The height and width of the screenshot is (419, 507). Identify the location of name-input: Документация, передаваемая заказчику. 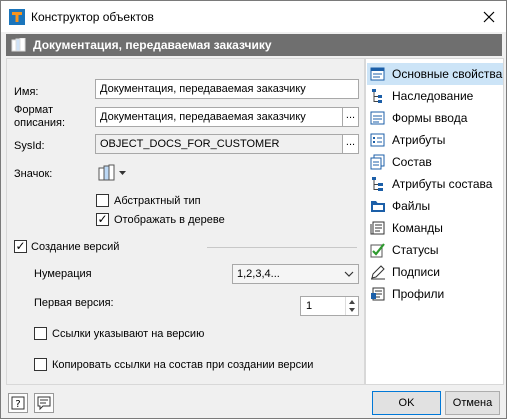
(227, 89).